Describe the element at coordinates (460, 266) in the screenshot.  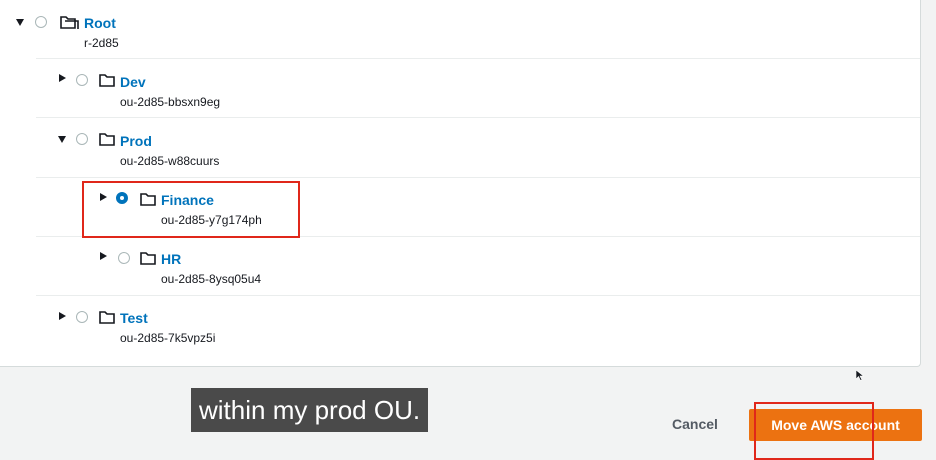
I see `tree-item-hr: HR ou-2d85-8ysq05u4` at that location.